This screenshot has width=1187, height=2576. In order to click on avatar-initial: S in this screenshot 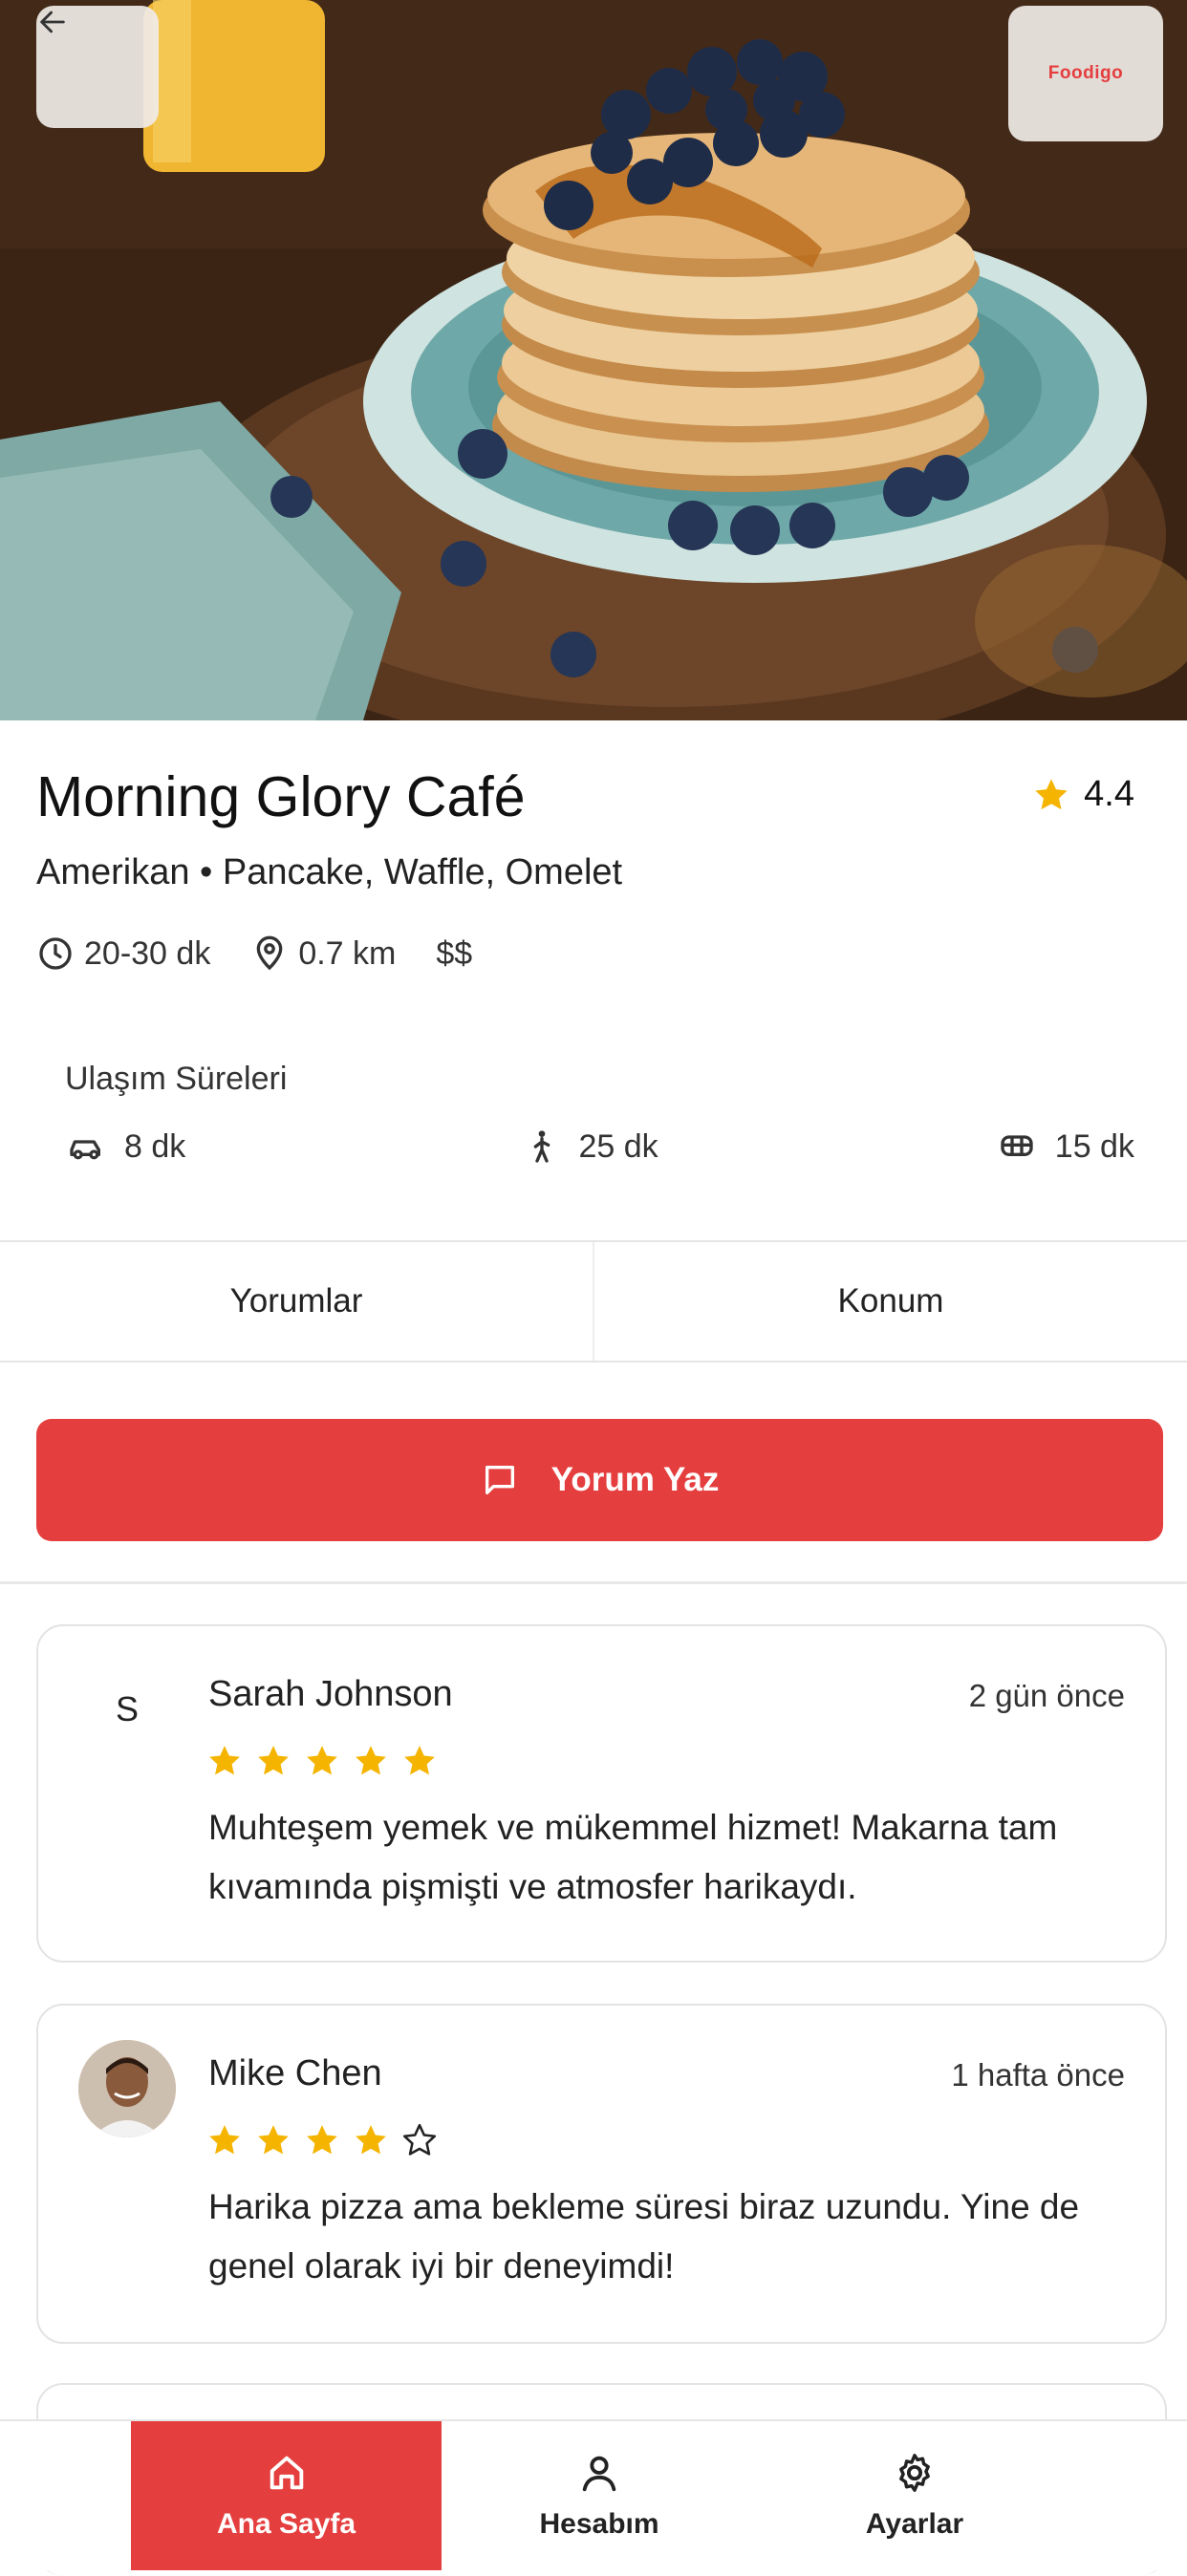, I will do `click(127, 1708)`.